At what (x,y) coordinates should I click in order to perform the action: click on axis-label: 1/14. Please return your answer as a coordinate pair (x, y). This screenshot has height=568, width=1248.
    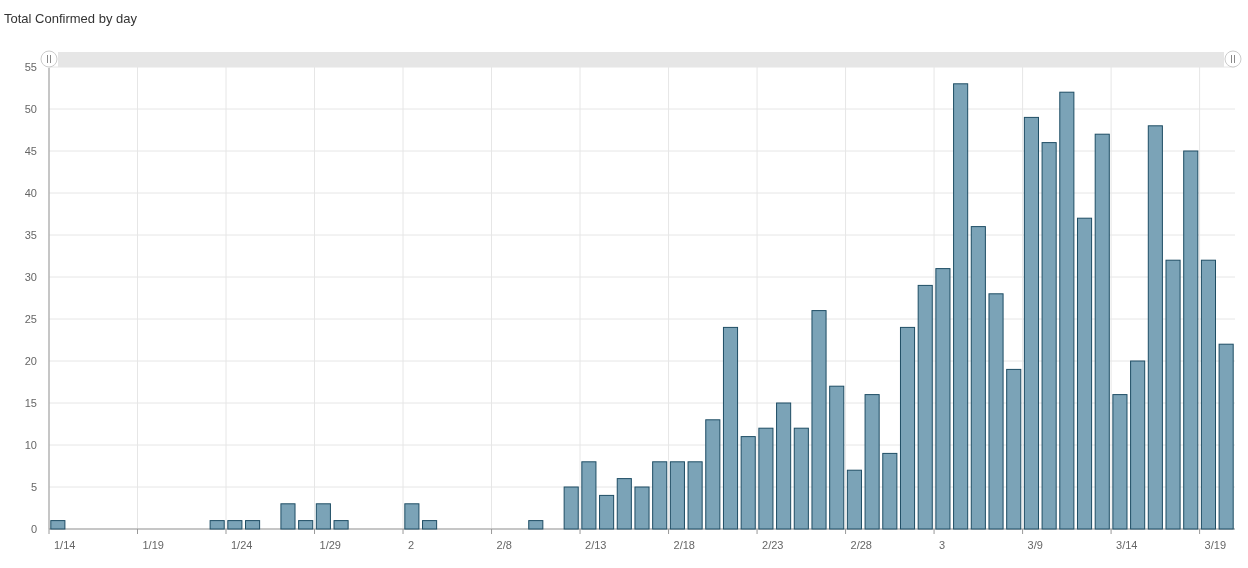
    Looking at the image, I should click on (65, 545).